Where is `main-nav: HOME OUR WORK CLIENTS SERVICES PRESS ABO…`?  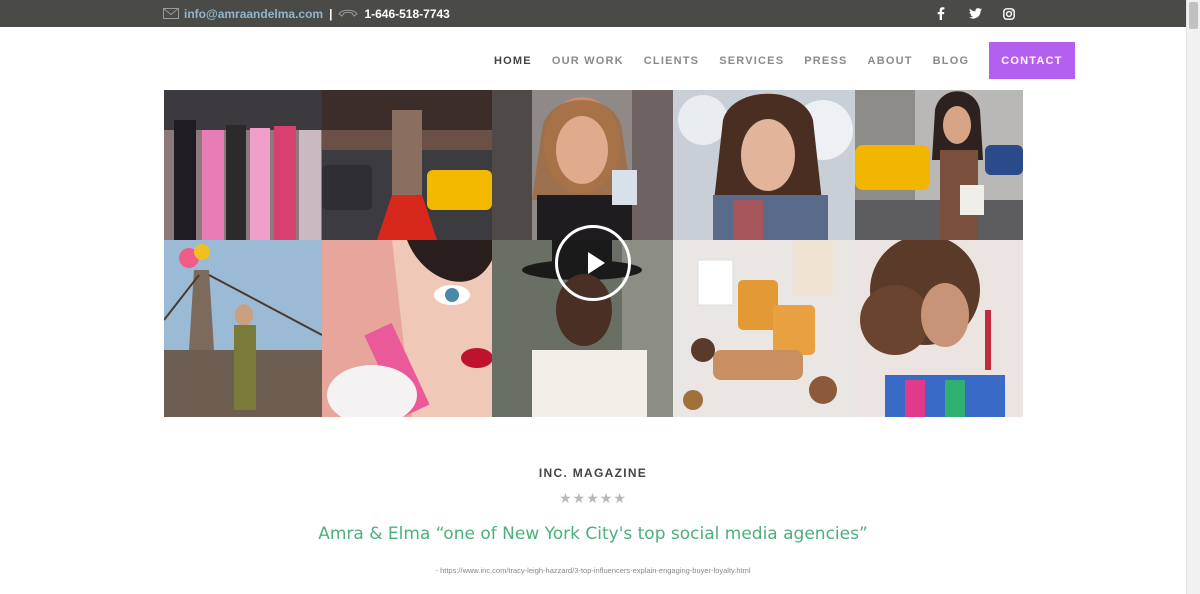
main-nav: HOME OUR WORK CLIENTS SERVICES PRESS ABO… is located at coordinates (779, 60).